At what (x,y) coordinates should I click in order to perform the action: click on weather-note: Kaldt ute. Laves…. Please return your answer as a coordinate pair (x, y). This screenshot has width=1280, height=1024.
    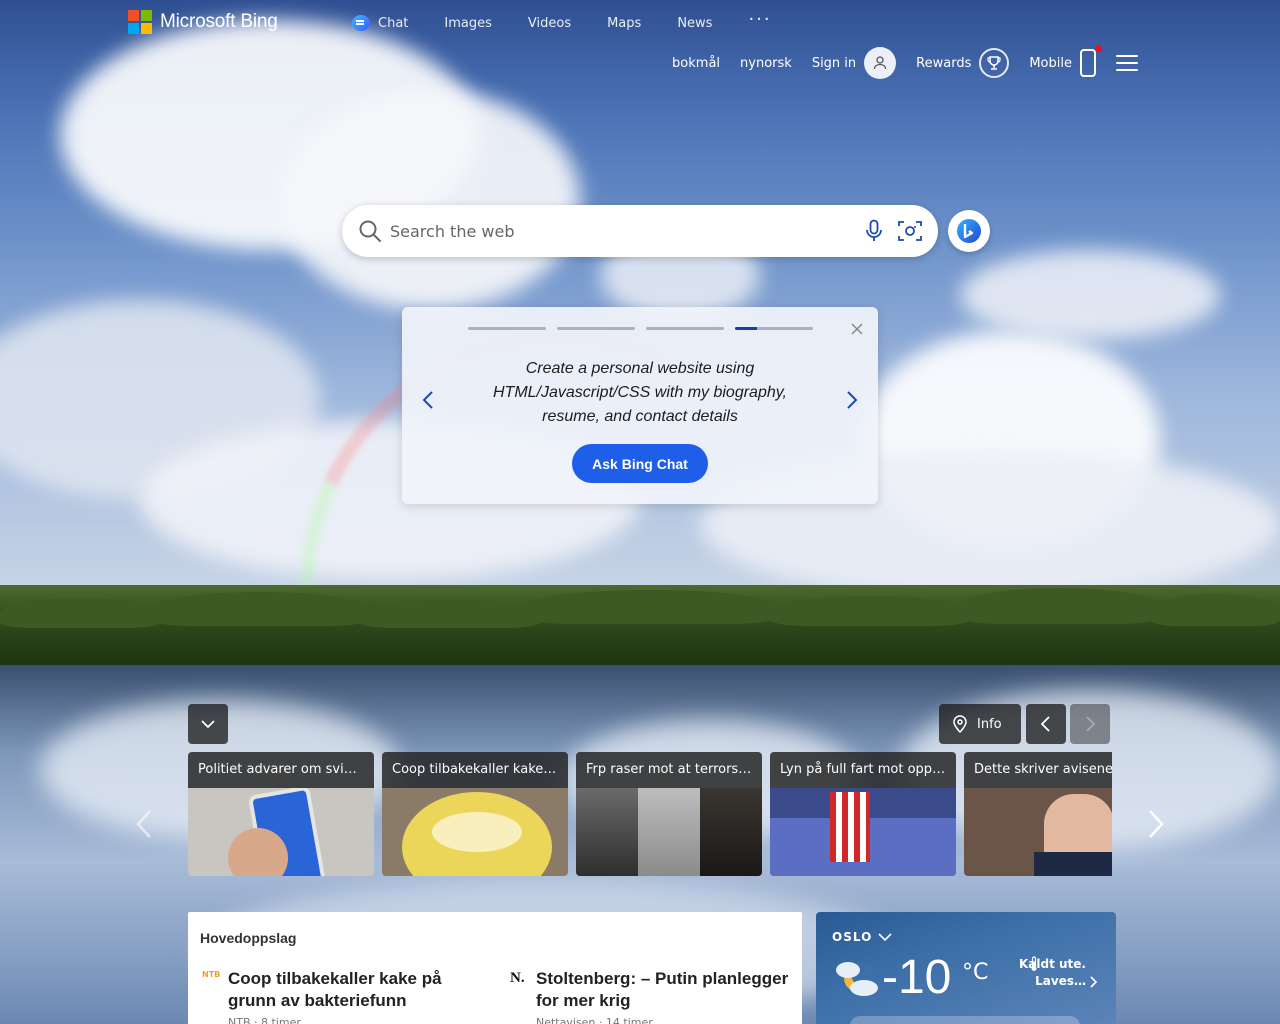
    Looking at the image, I should click on (1052, 972).